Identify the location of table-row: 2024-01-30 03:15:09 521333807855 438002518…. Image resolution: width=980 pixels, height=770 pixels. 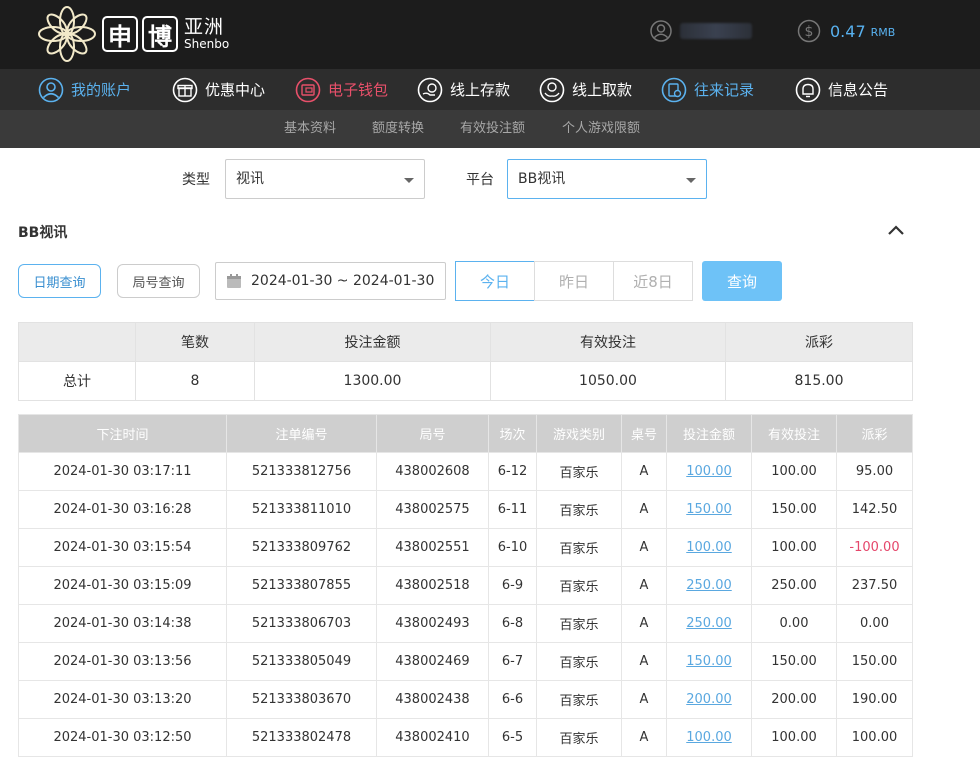
(465, 585).